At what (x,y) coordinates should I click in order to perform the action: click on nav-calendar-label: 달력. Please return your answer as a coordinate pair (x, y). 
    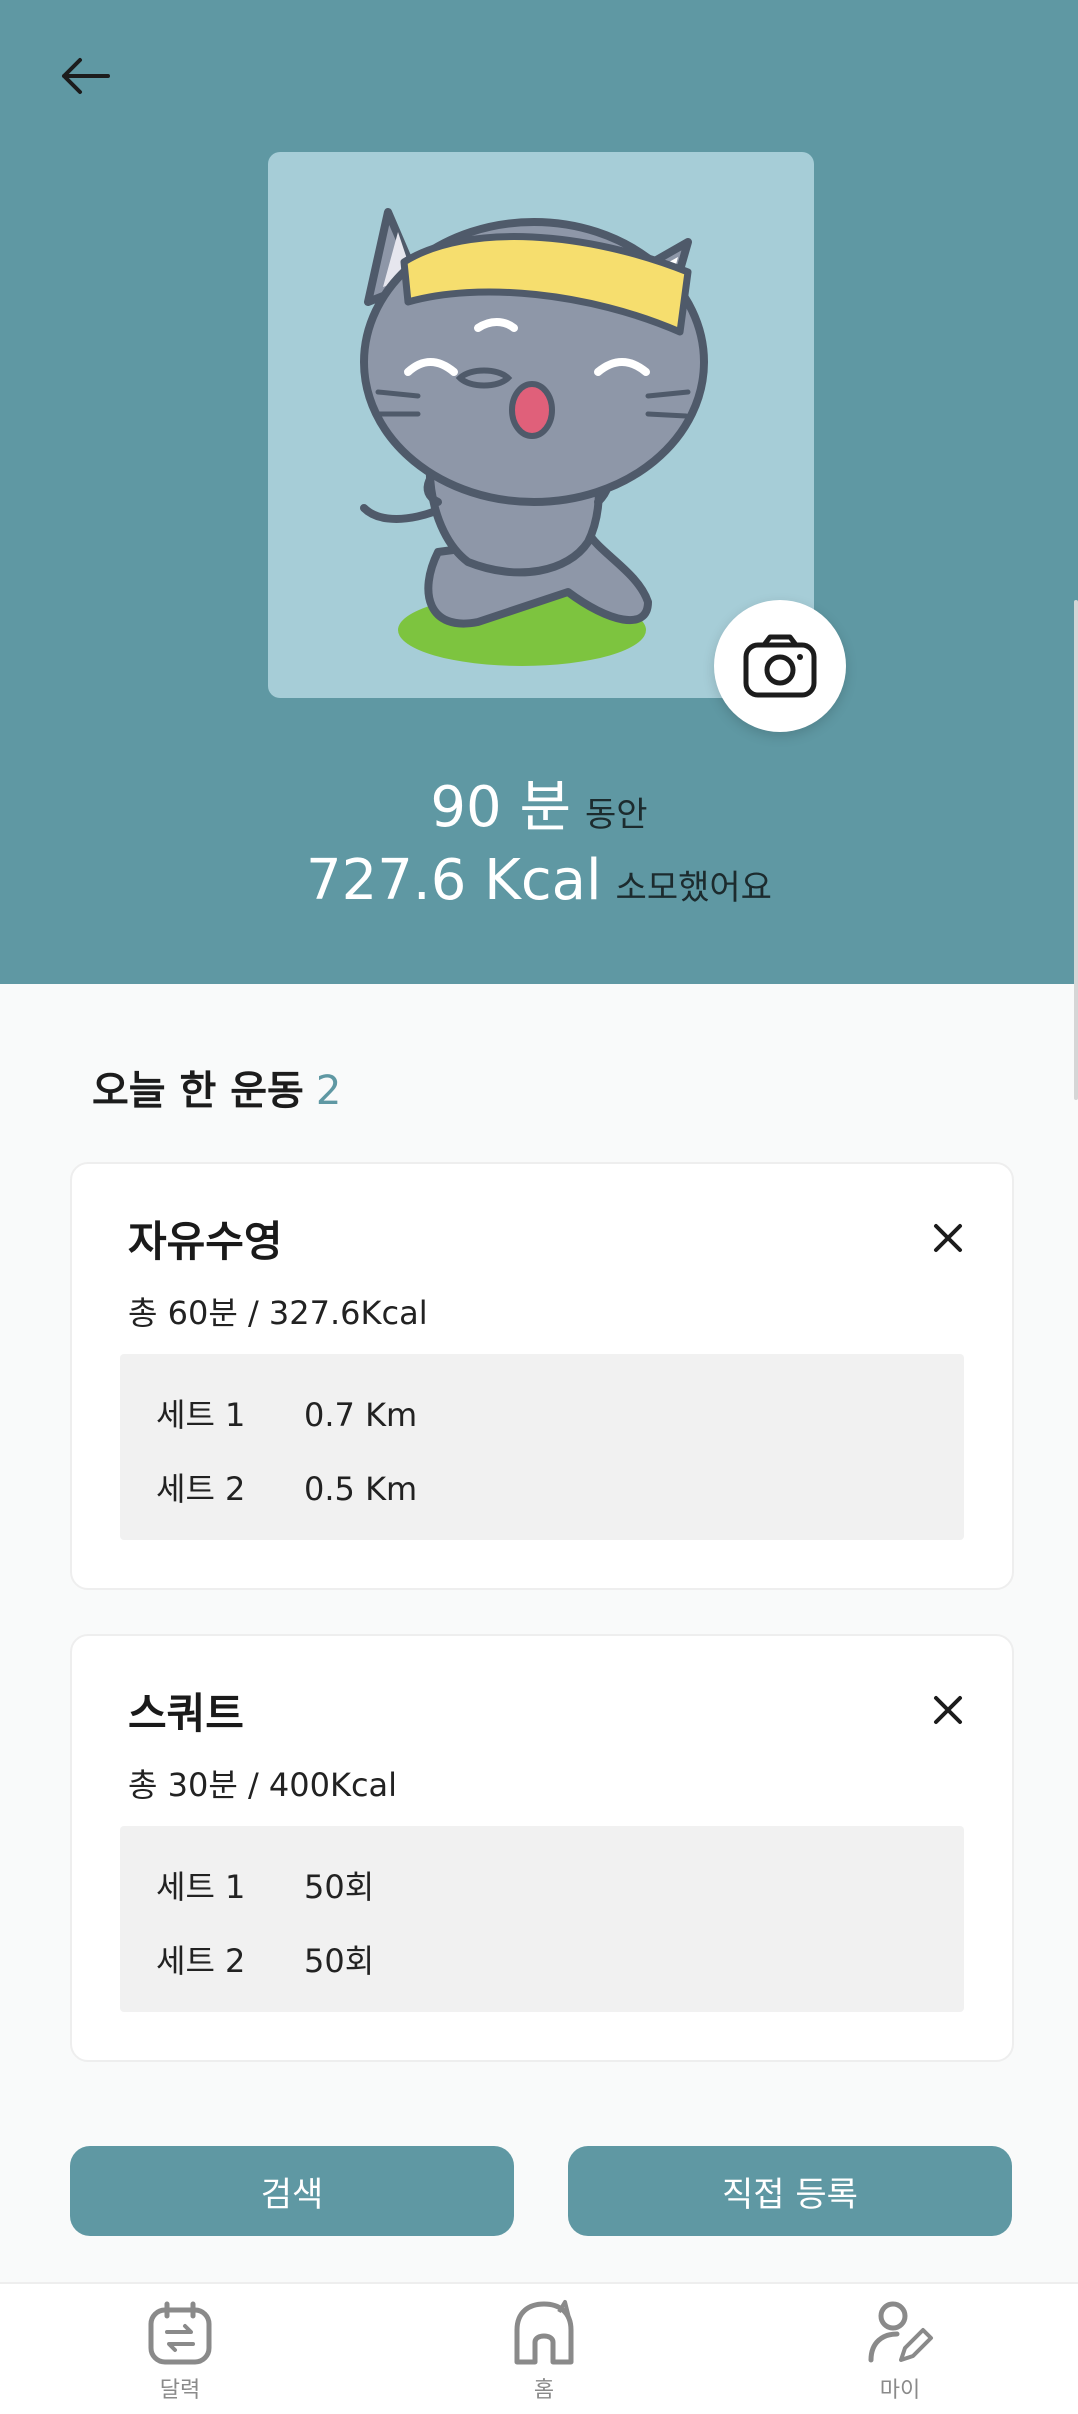
    Looking at the image, I should click on (180, 2390).